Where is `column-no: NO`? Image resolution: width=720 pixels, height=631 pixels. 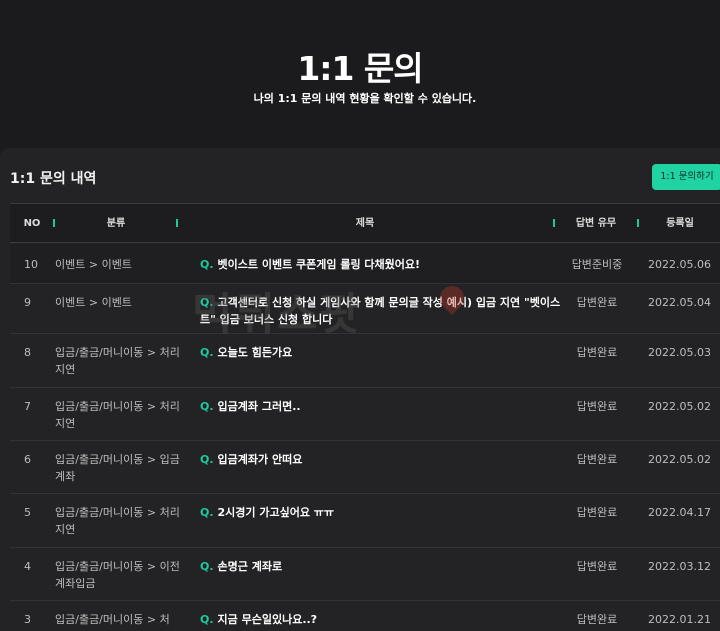 column-no: NO is located at coordinates (32, 224).